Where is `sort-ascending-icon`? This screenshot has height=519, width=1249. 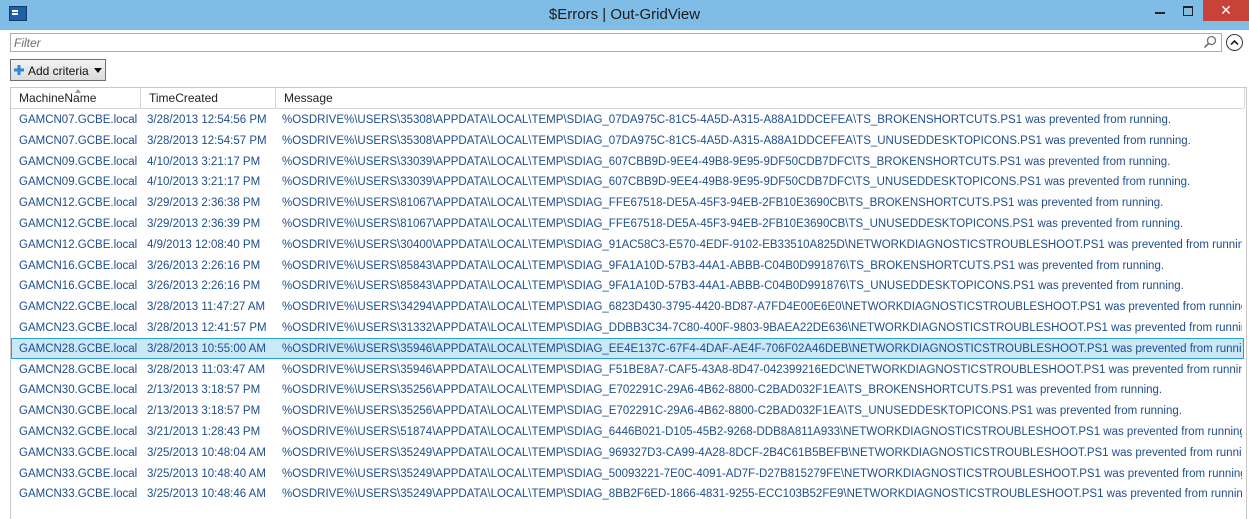
sort-ascending-icon is located at coordinates (78, 91).